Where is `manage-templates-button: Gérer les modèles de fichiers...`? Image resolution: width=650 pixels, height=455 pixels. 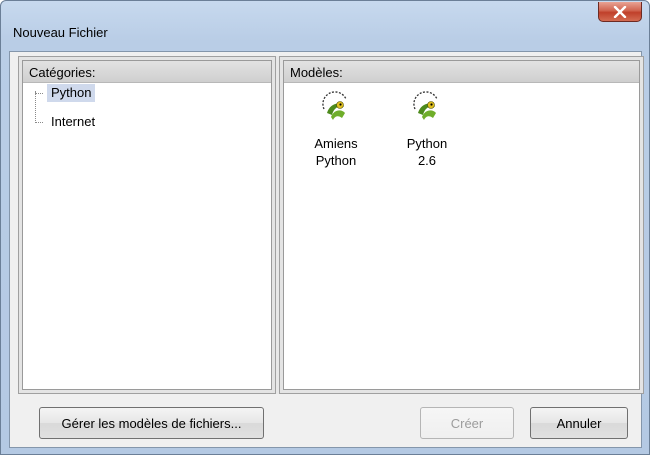 manage-templates-button: Gérer les modèles de fichiers... is located at coordinates (151, 423).